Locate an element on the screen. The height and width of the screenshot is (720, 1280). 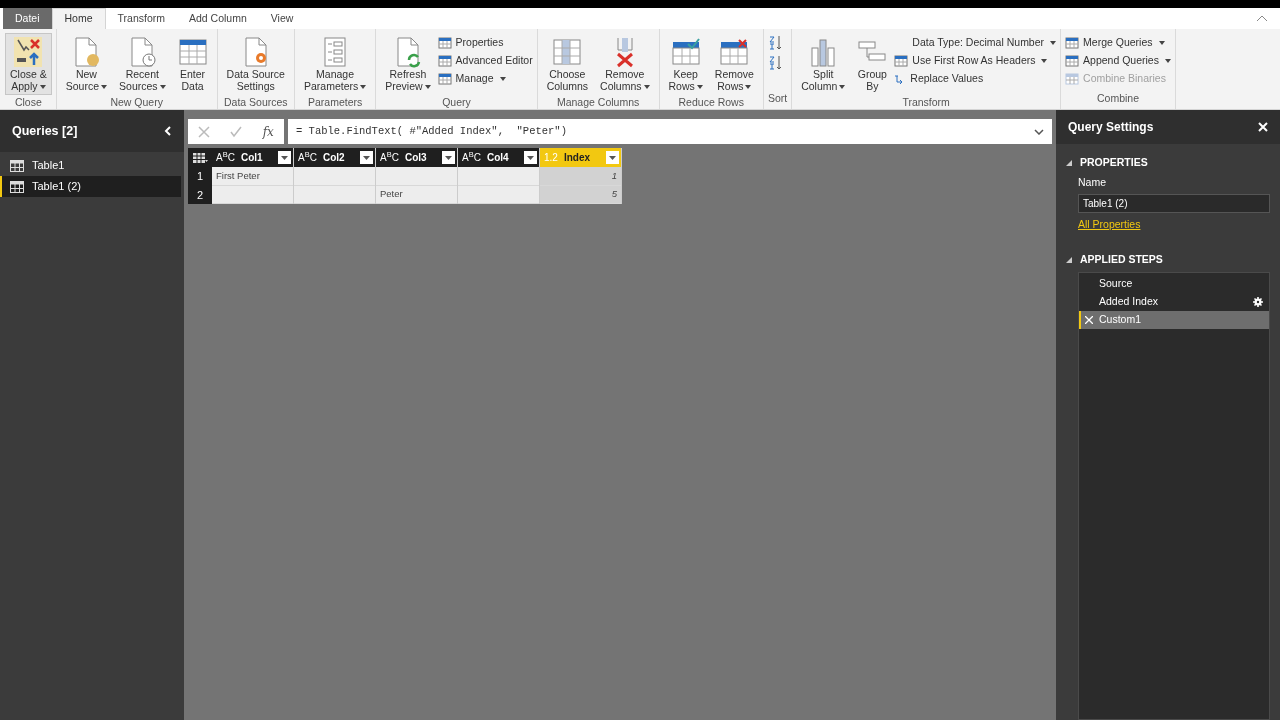
ribbon-menu-button: Use First Row As Headers is located at coordinates (975, 60).